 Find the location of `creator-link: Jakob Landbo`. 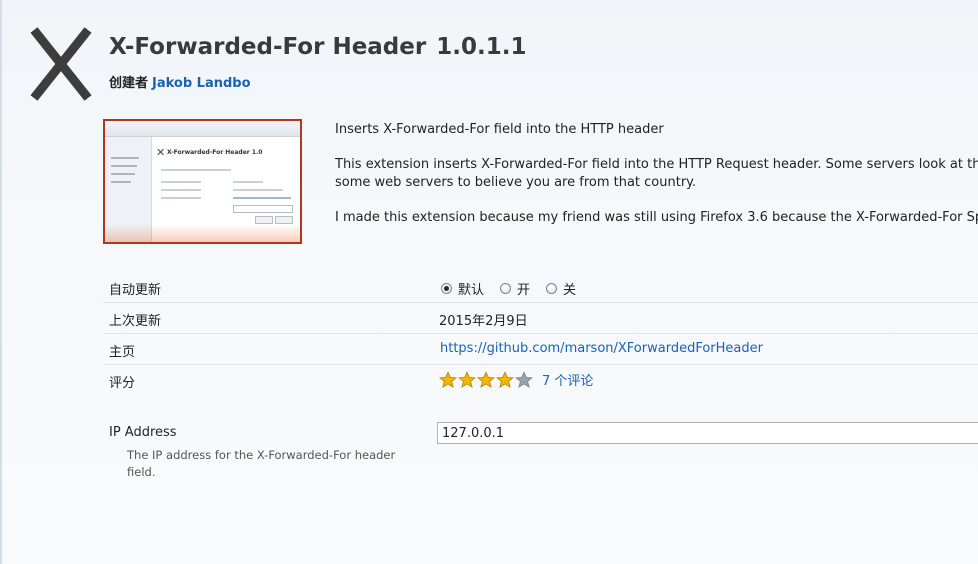

creator-link: Jakob Landbo is located at coordinates (201, 83).